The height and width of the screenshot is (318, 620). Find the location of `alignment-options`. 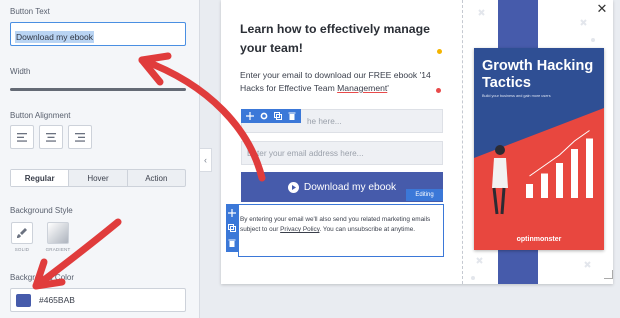

alignment-options is located at coordinates (51, 137).